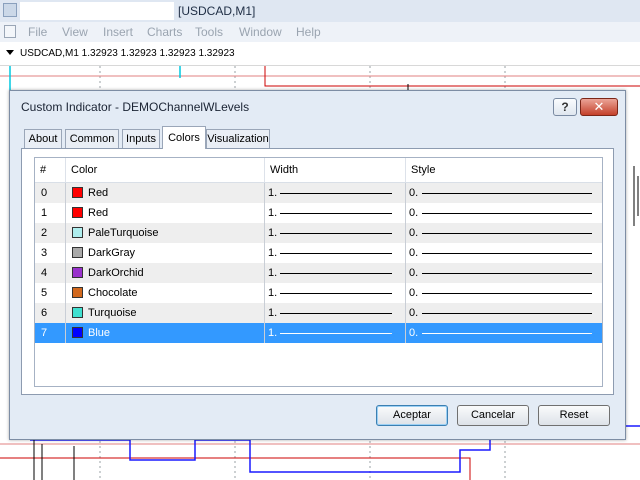 This screenshot has width=640, height=480. What do you see at coordinates (260, 32) in the screenshot?
I see `menu-window: Window` at bounding box center [260, 32].